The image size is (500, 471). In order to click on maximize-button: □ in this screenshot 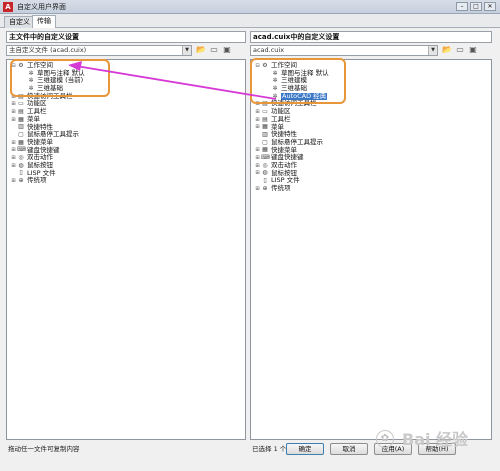, I will do `click(476, 6)`.